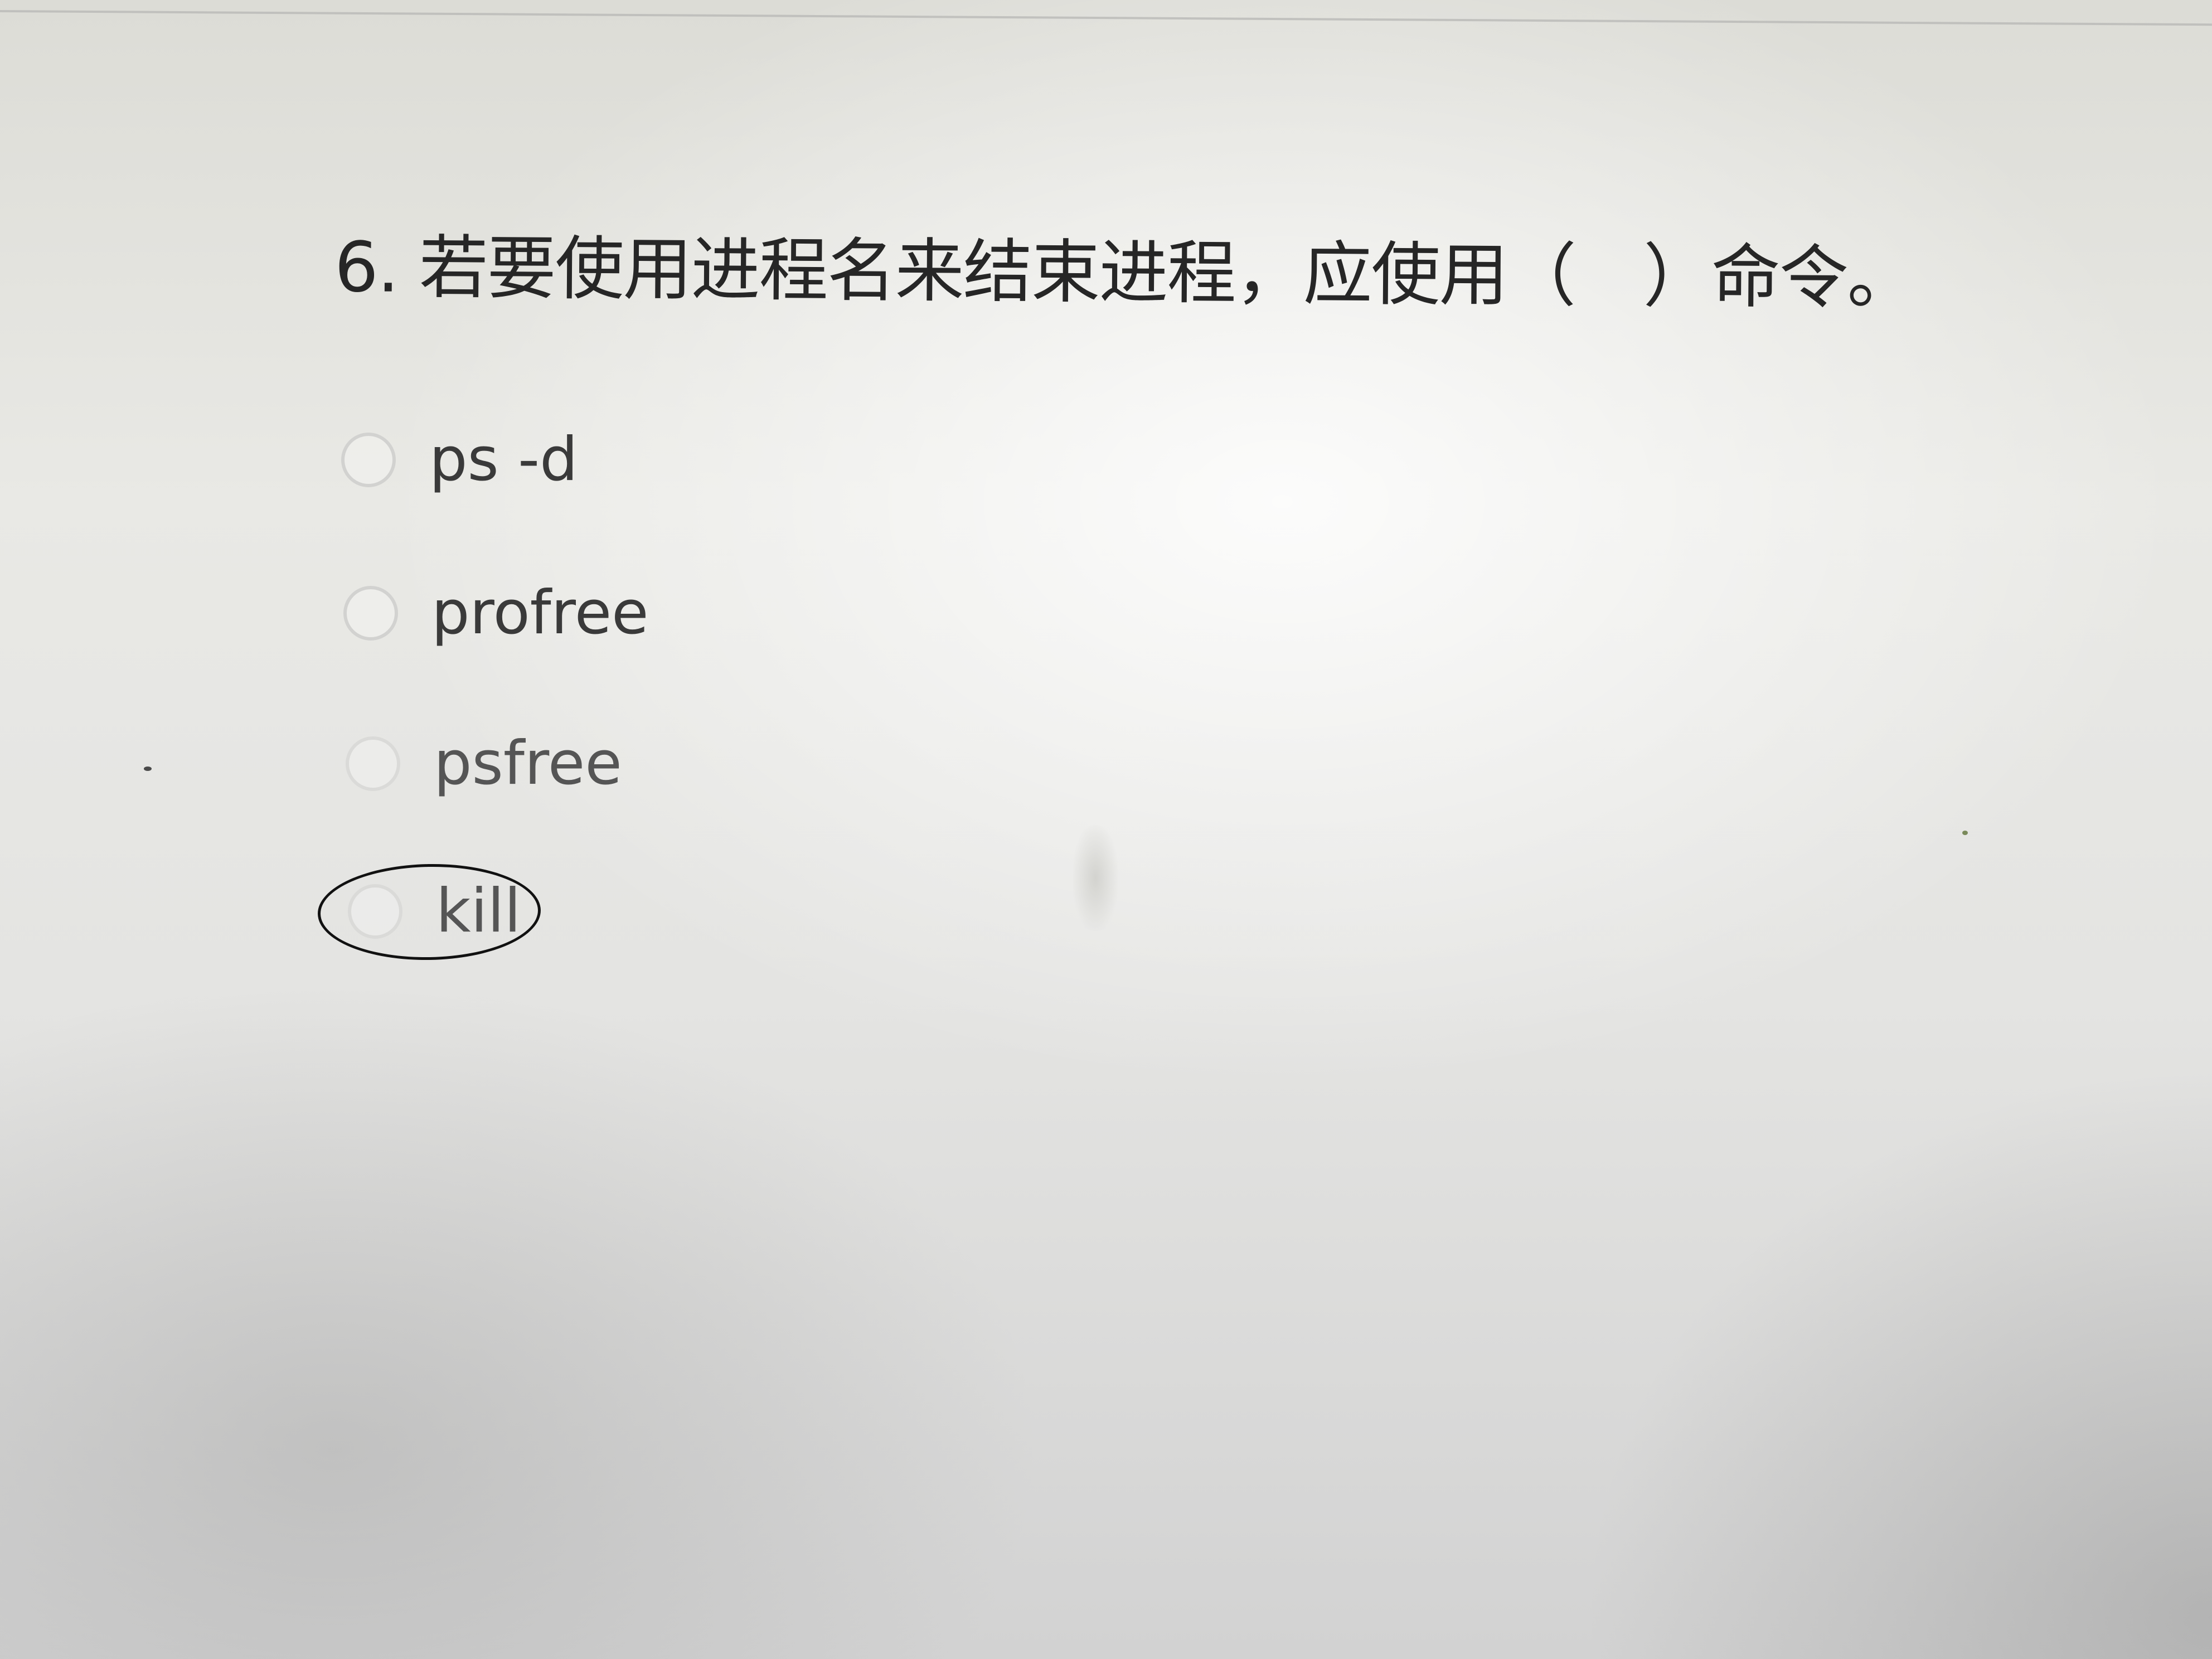  What do you see at coordinates (479, 912) in the screenshot?
I see `option-label: kill` at bounding box center [479, 912].